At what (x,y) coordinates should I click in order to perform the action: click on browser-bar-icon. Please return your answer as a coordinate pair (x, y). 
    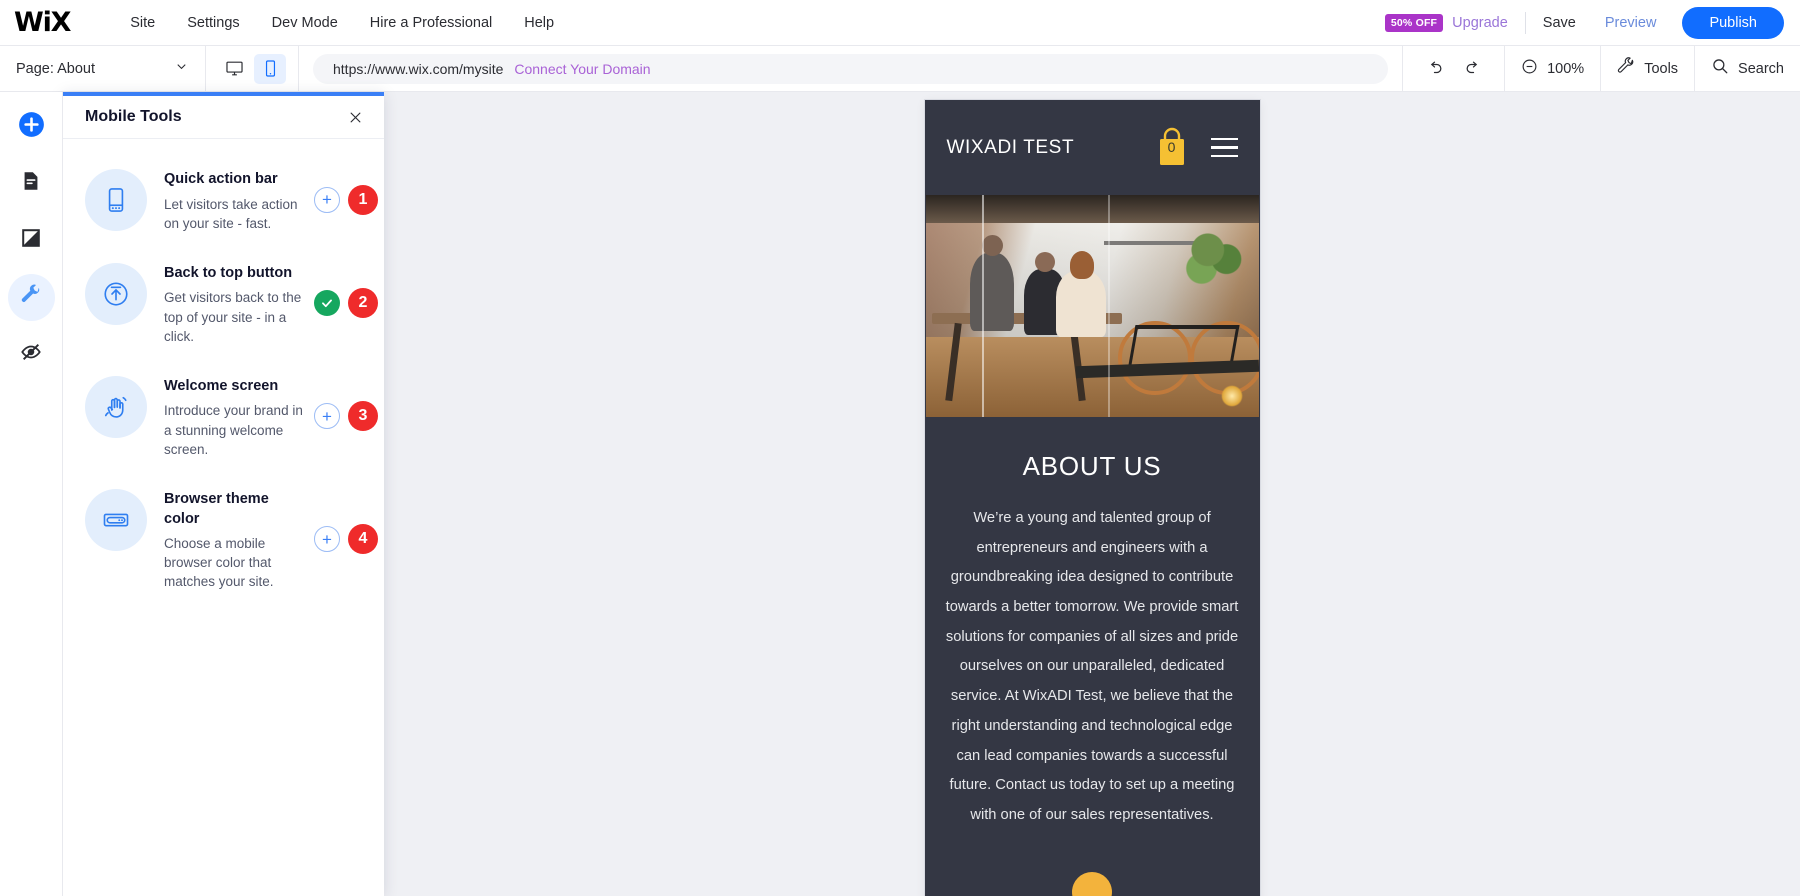
    Looking at the image, I should click on (116, 519).